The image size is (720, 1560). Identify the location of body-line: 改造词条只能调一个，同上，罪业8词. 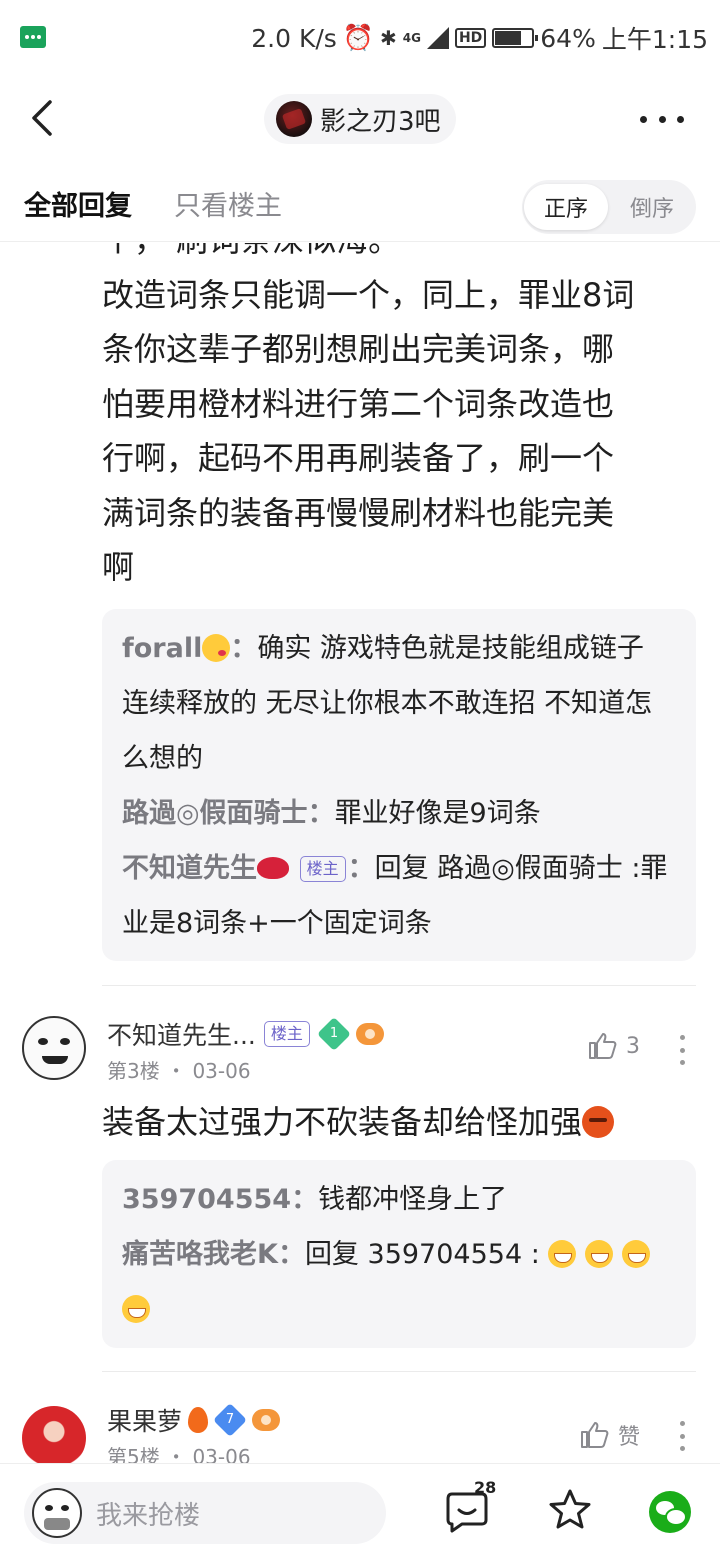
(368, 294).